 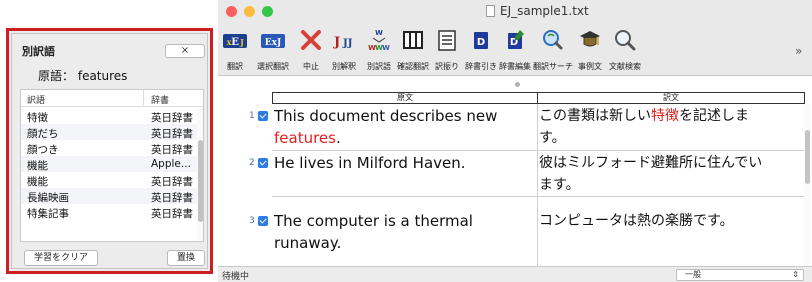 I want to click on literature-search-icon, so click(x=625, y=40).